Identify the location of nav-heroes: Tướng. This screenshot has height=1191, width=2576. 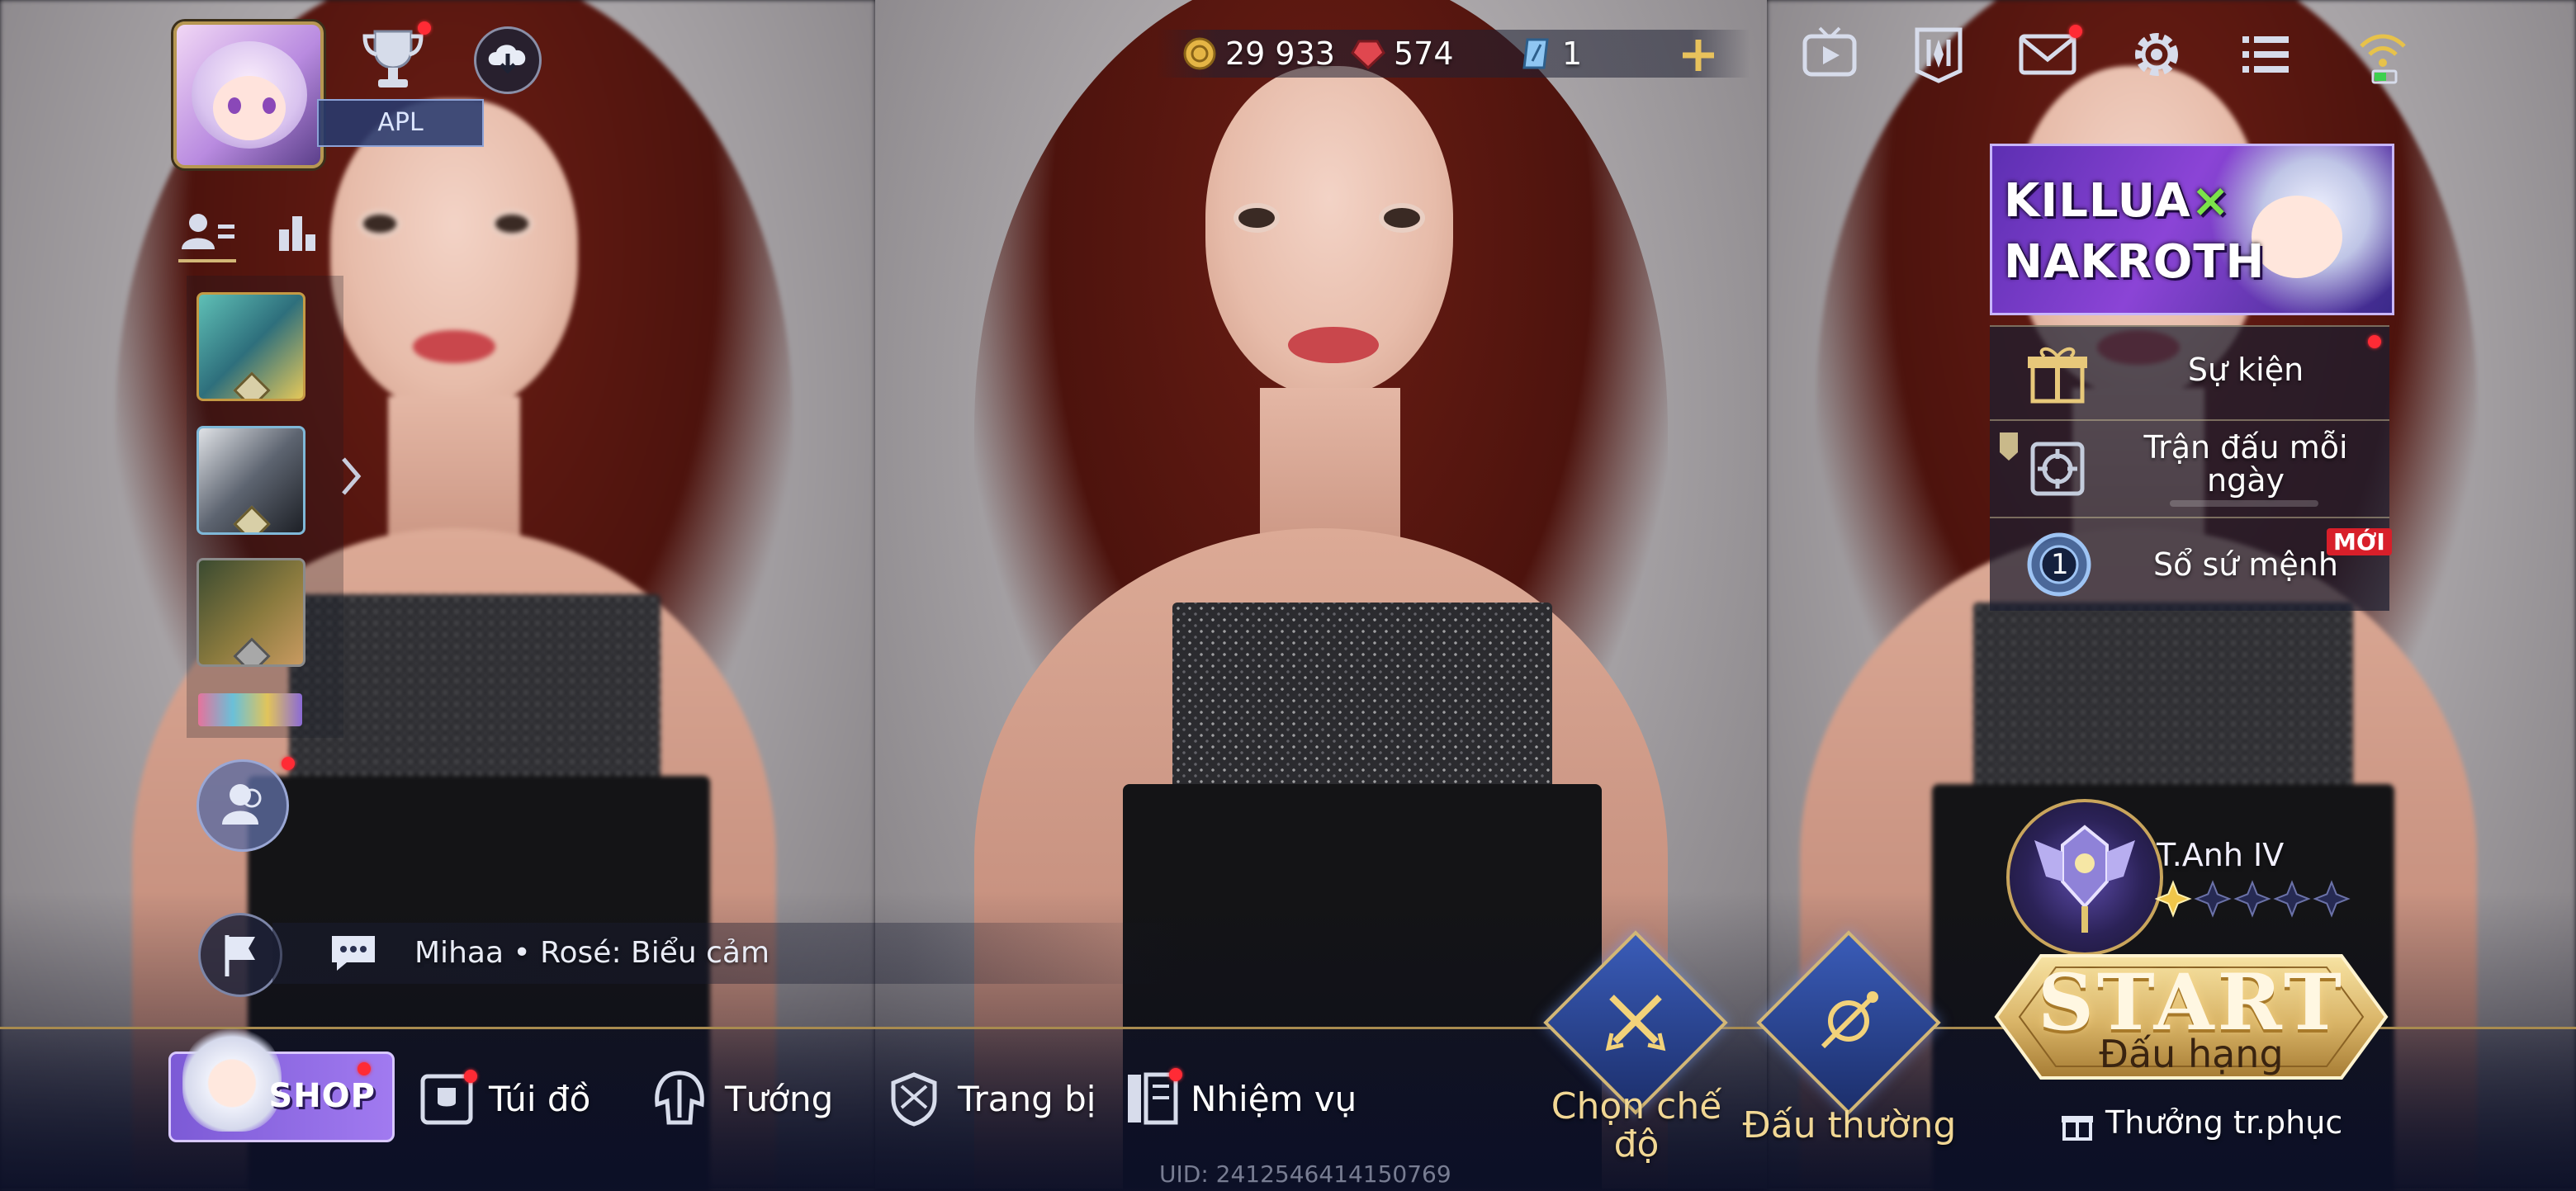
(779, 1099).